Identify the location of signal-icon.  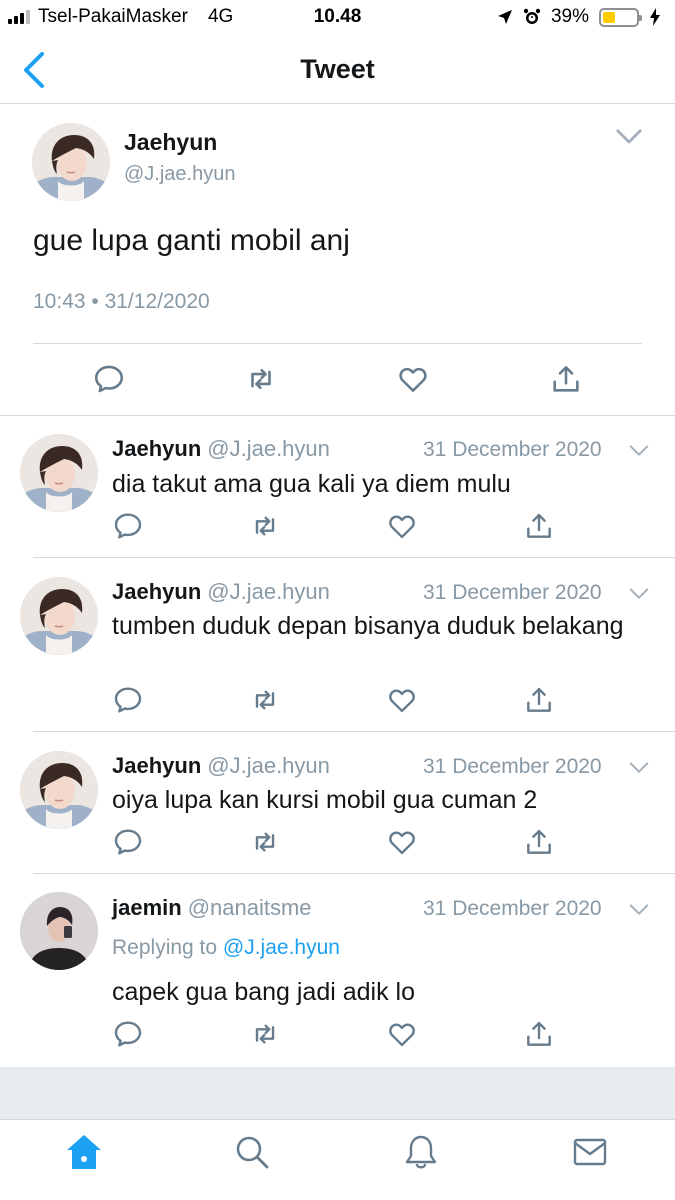
(19, 17).